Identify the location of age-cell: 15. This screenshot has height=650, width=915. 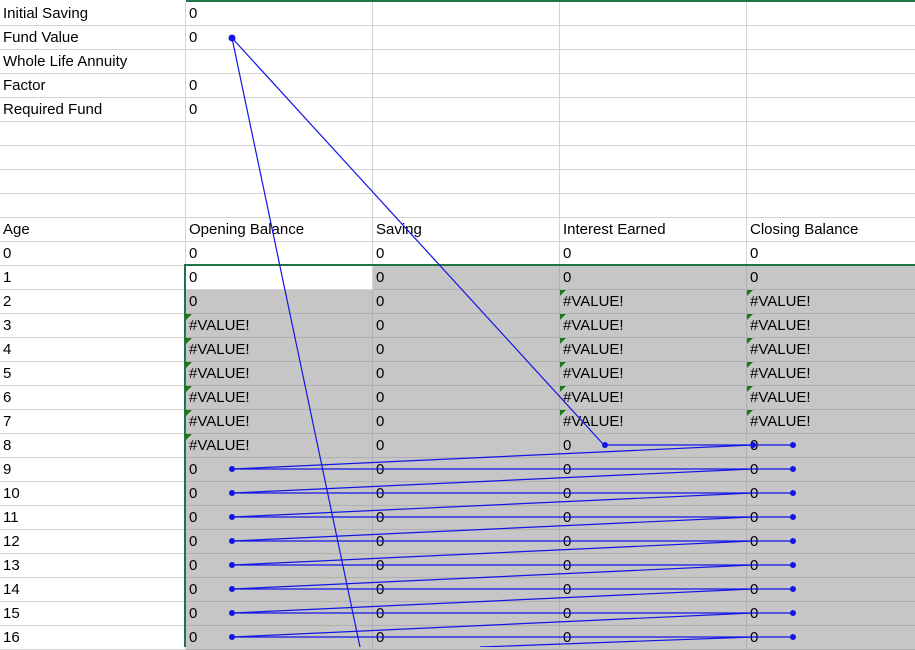
(93, 614).